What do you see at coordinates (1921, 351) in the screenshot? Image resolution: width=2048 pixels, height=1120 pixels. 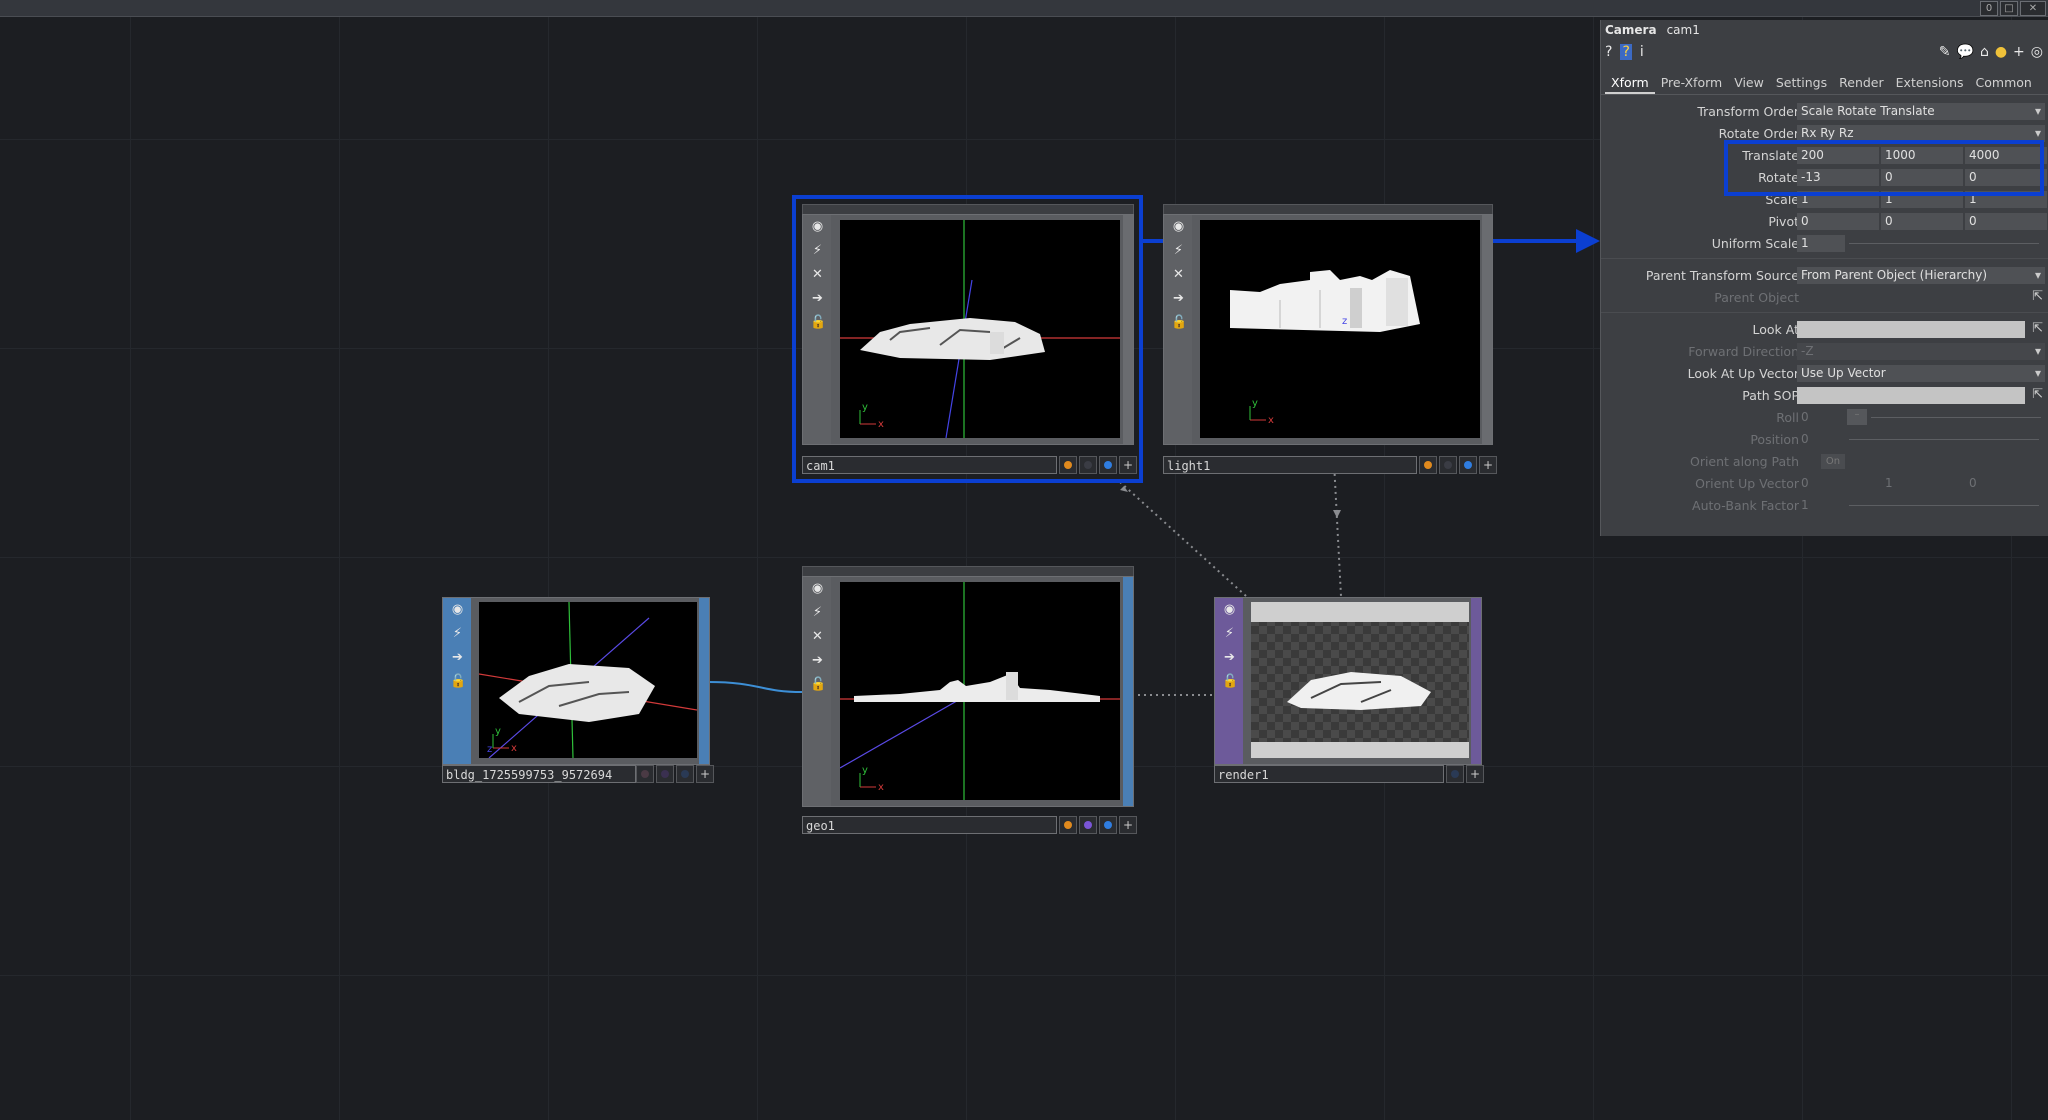 I see `forward-direction-menu: -Z` at bounding box center [1921, 351].